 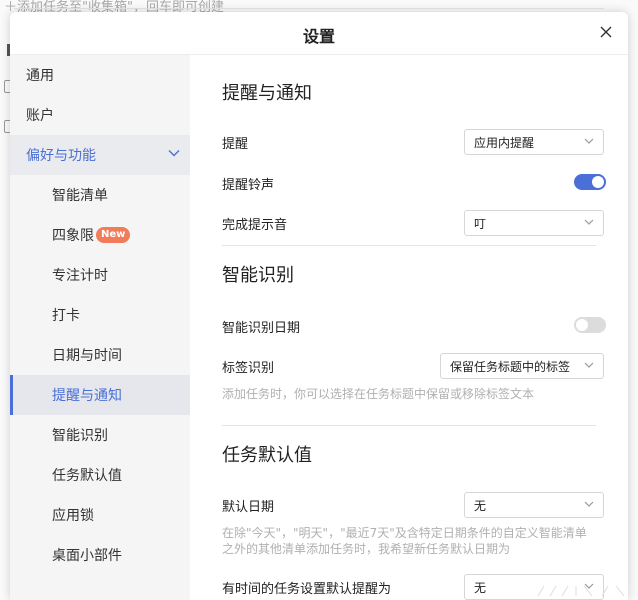 What do you see at coordinates (100, 75) in the screenshot?
I see `sidebar-item-general: 通用` at bounding box center [100, 75].